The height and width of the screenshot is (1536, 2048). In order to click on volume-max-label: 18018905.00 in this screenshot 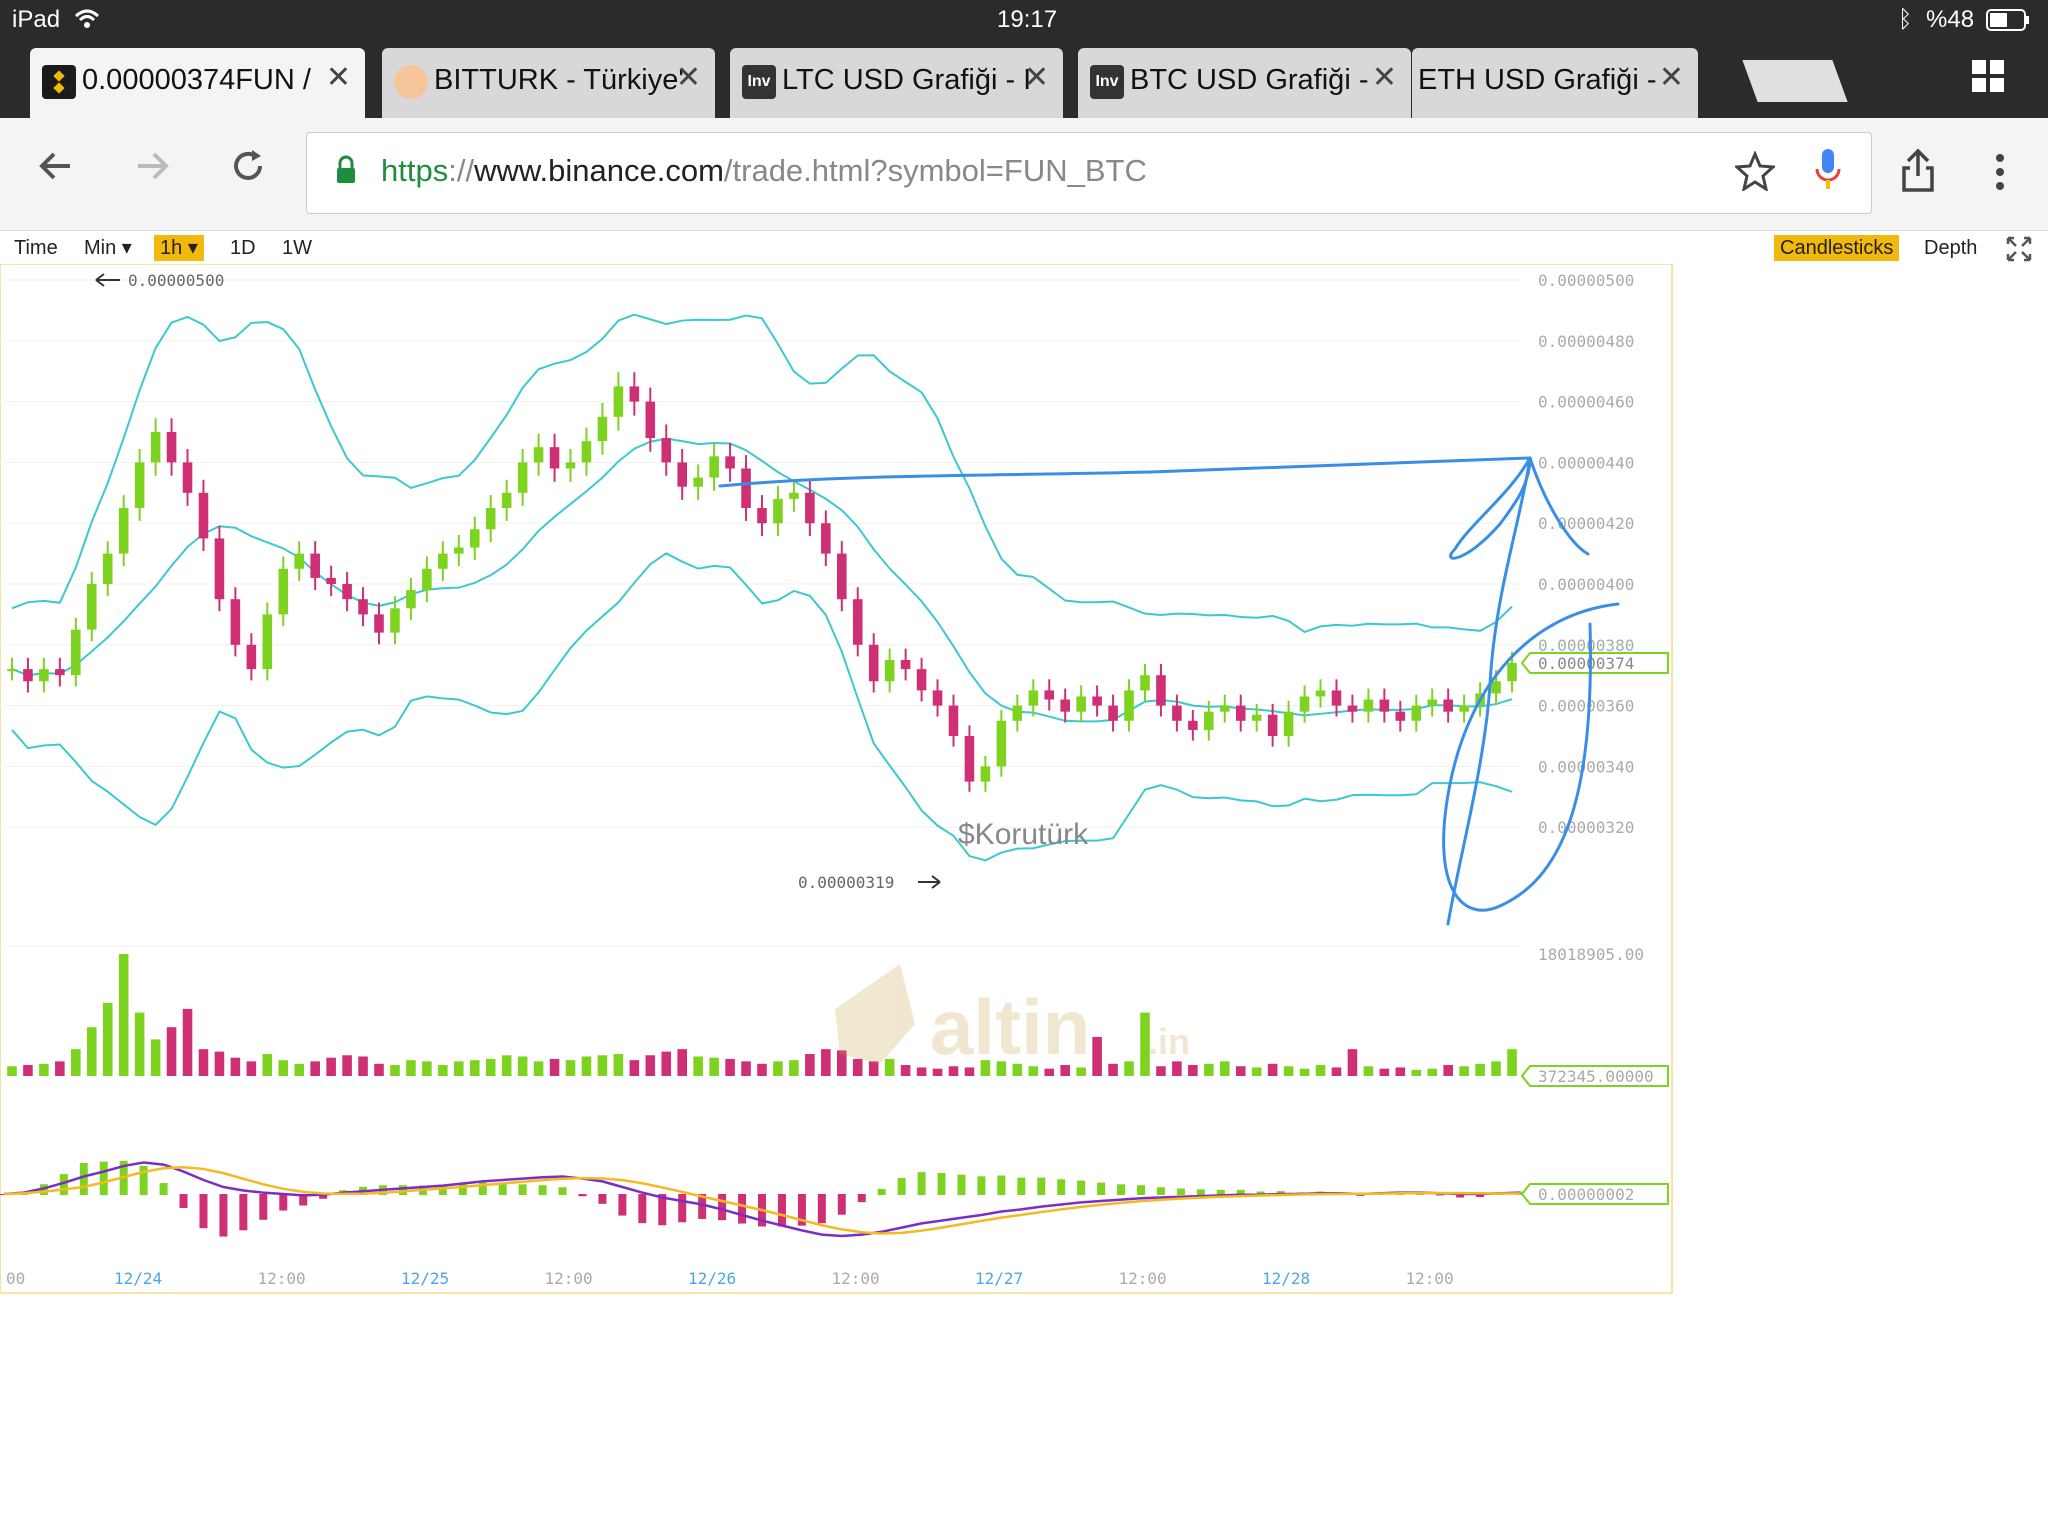, I will do `click(1591, 954)`.